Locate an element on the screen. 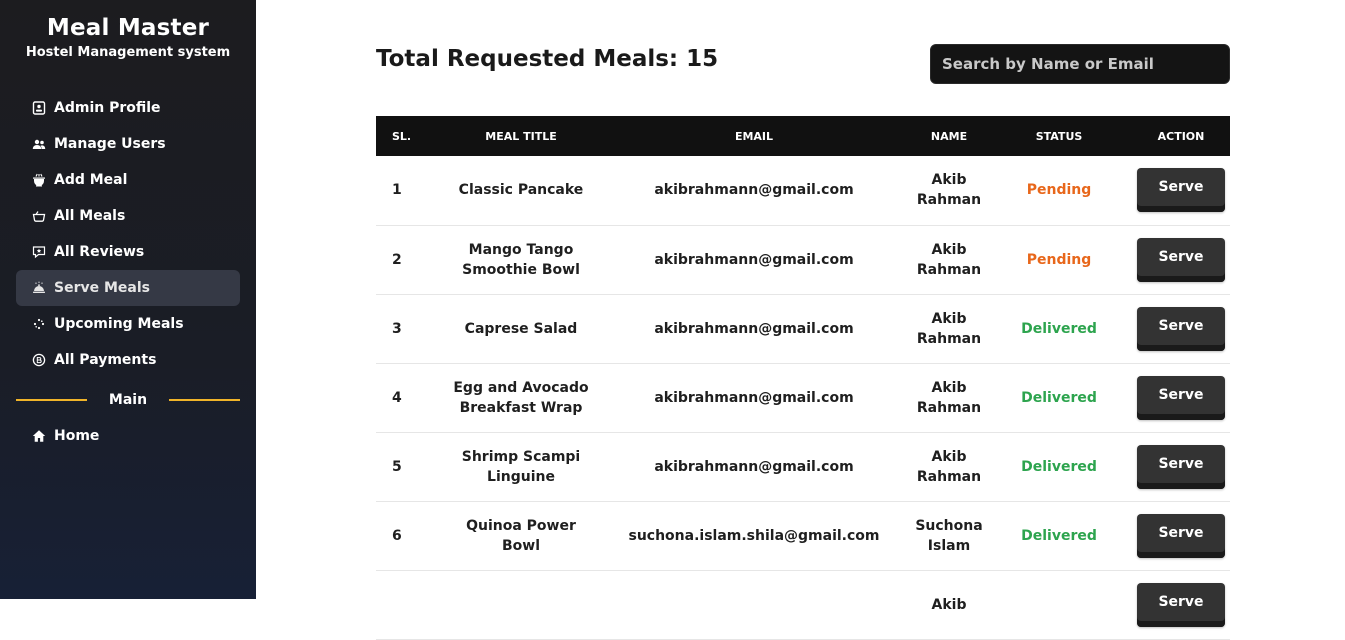  brand-title: Meal Master is located at coordinates (128, 28).